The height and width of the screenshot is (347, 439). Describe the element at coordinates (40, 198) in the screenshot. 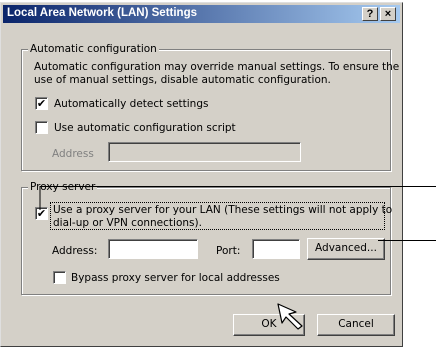

I see `callout-lines-svg` at that location.